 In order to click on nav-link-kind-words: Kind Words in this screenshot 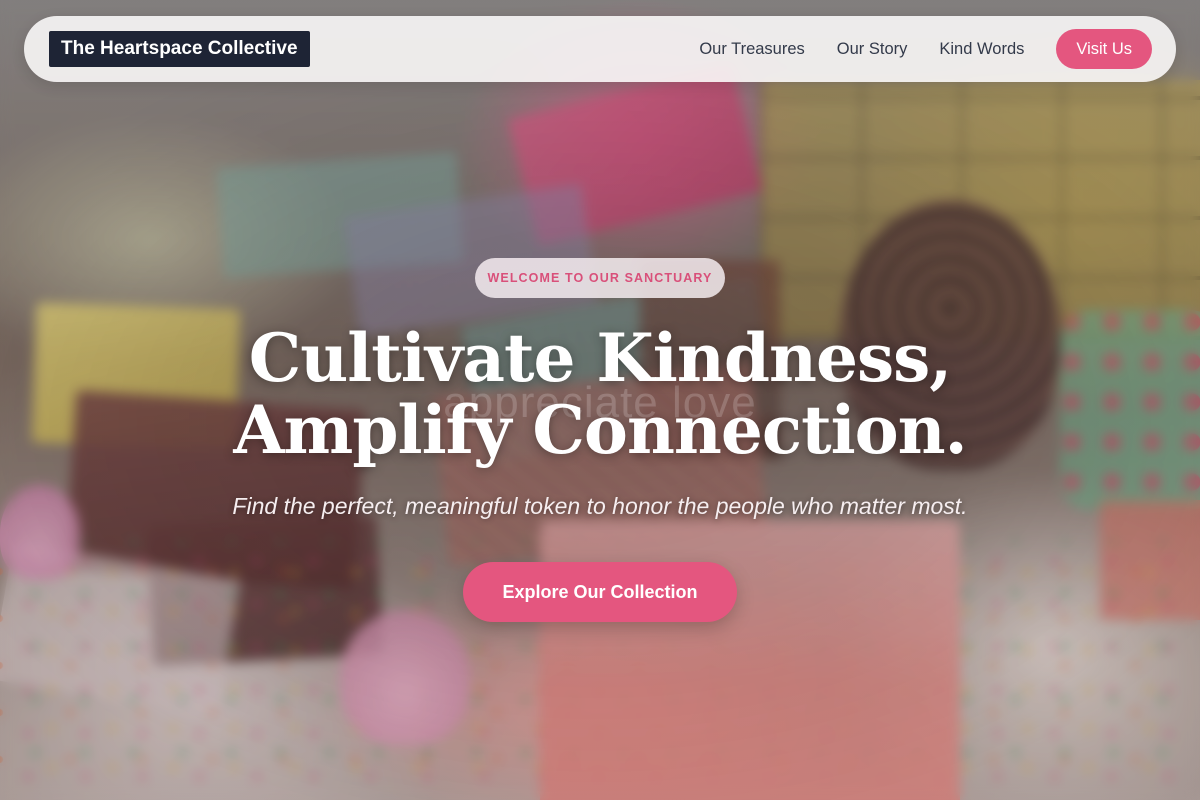, I will do `click(981, 49)`.